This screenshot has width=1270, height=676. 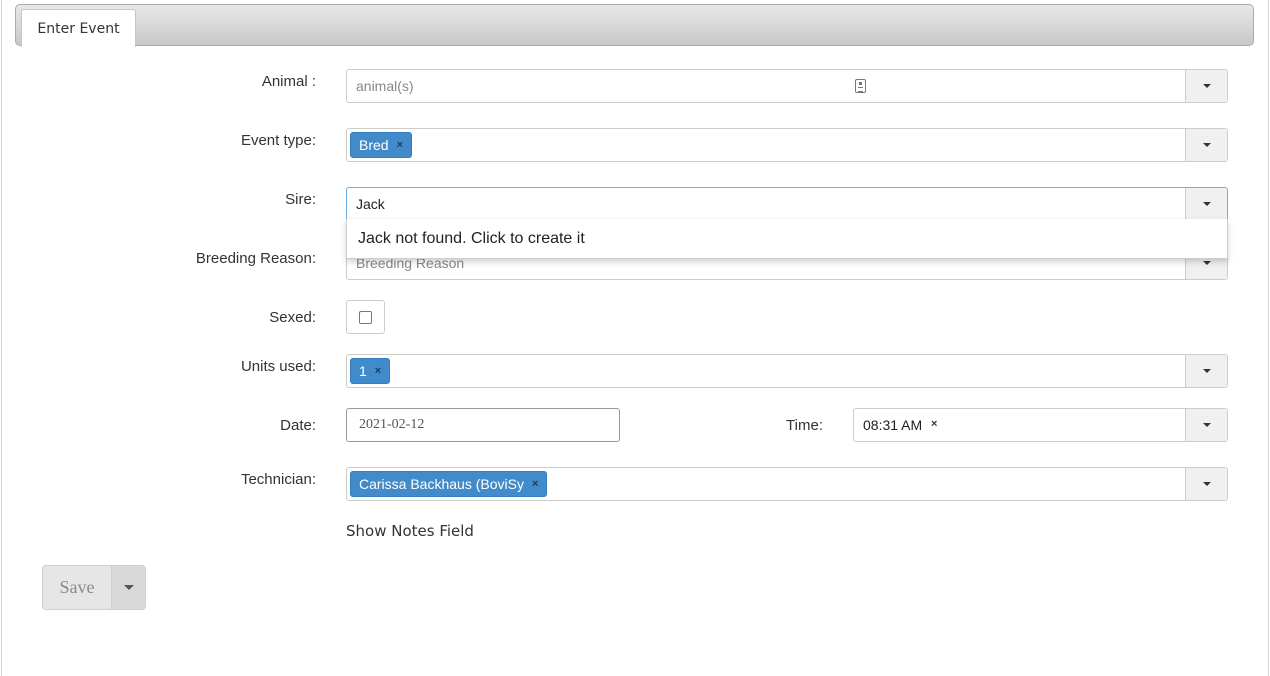 I want to click on technician-select: Carissa Backhaus (BoviSy ×, so click(x=787, y=484).